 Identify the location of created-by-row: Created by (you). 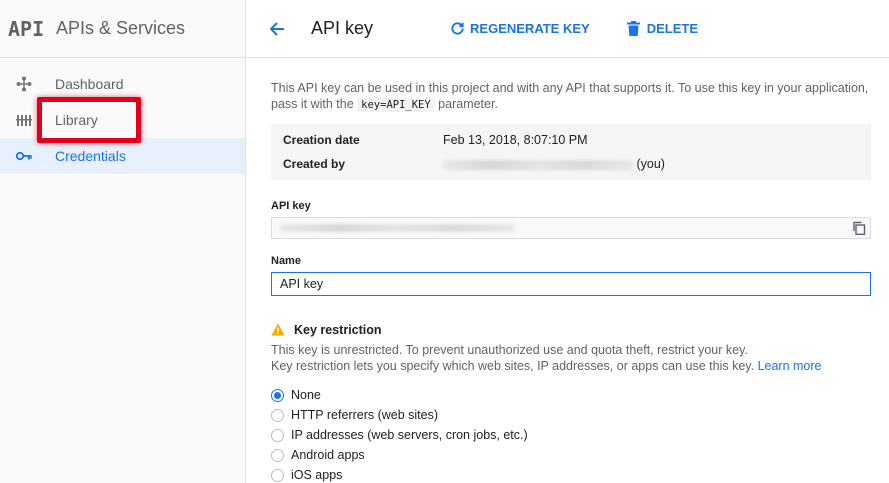
(571, 164).